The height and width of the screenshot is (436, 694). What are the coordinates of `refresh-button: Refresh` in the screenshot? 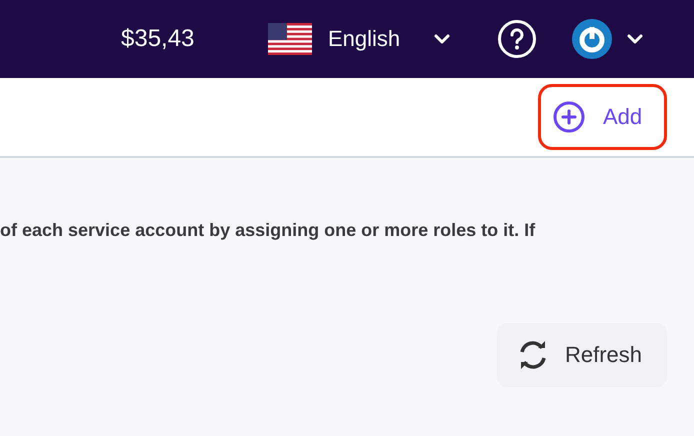 It's located at (582, 355).